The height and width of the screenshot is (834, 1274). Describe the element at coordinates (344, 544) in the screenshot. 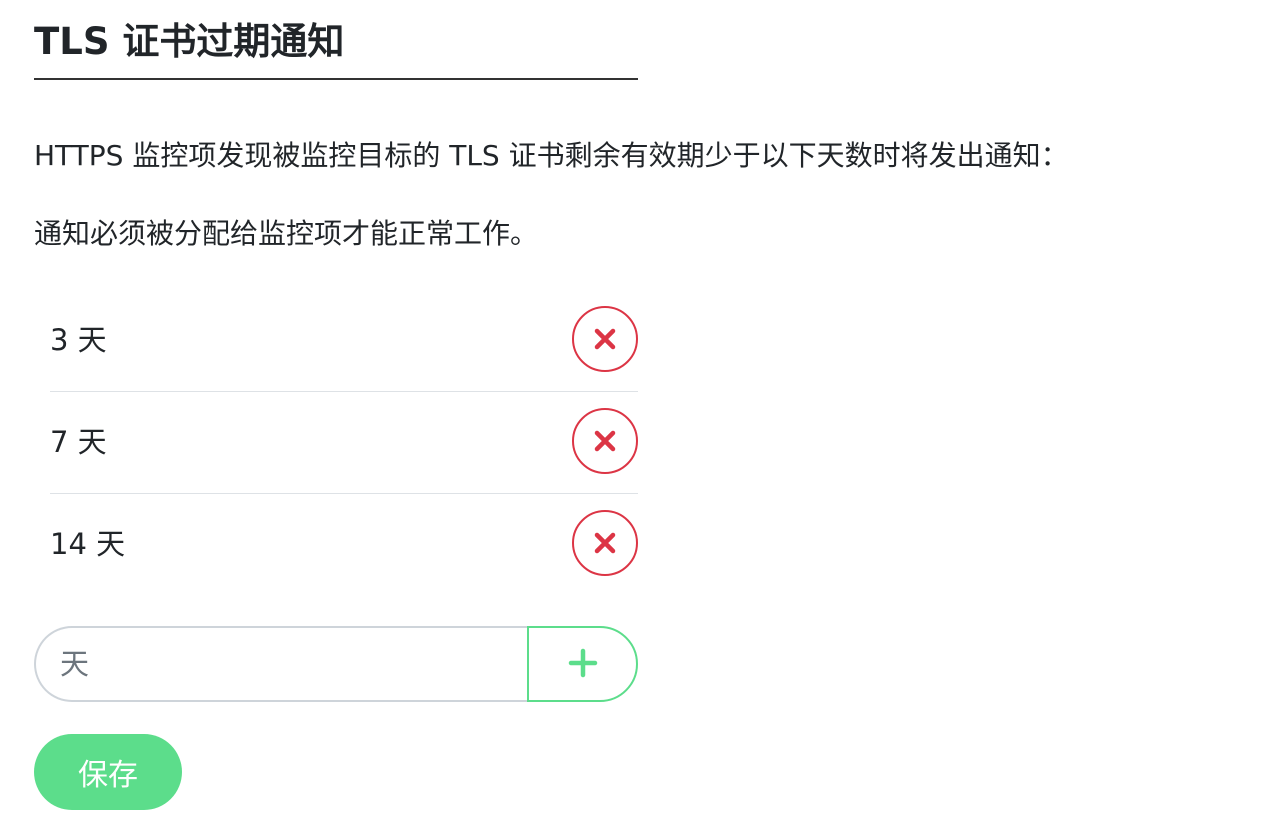

I see `expiry-day-item: 14 天` at that location.